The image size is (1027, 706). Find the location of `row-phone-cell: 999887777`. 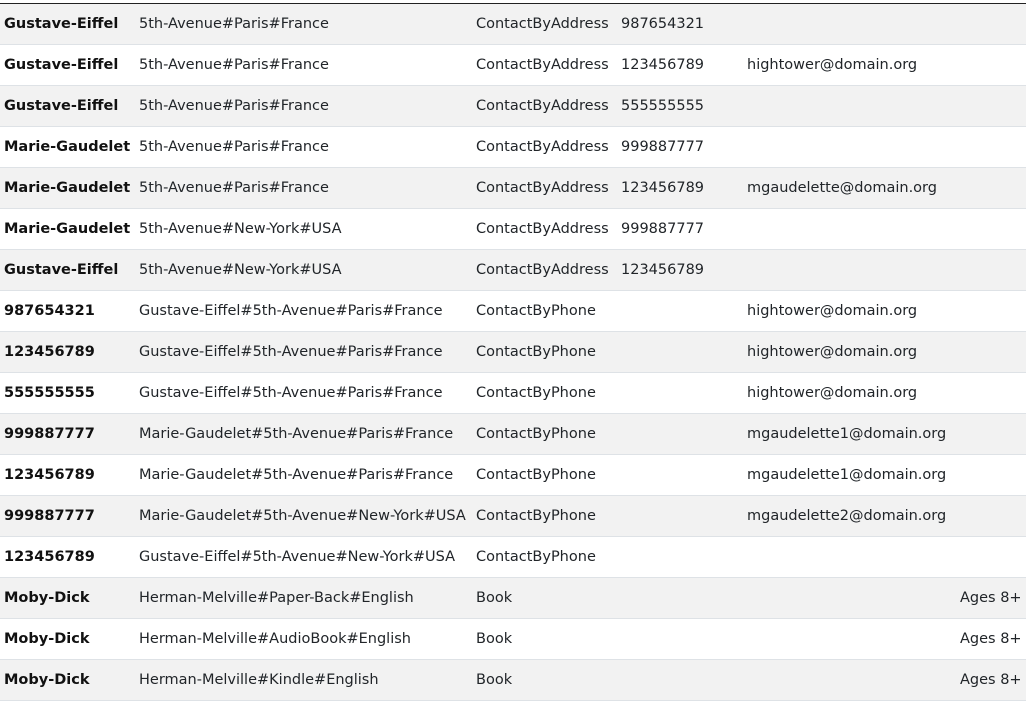

row-phone-cell: 999887777 is located at coordinates (663, 147).